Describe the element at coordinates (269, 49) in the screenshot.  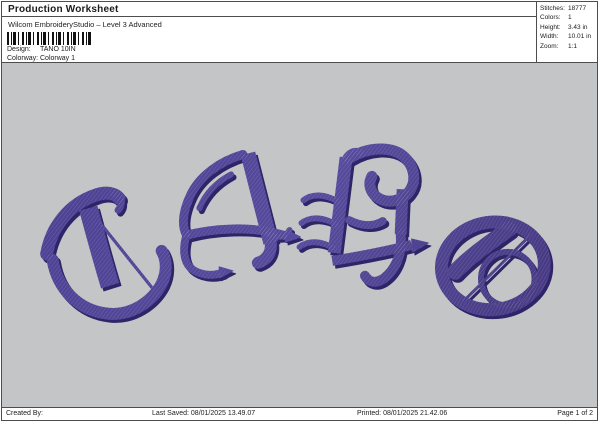
I see `design-row: Design: TANO 10IN` at that location.